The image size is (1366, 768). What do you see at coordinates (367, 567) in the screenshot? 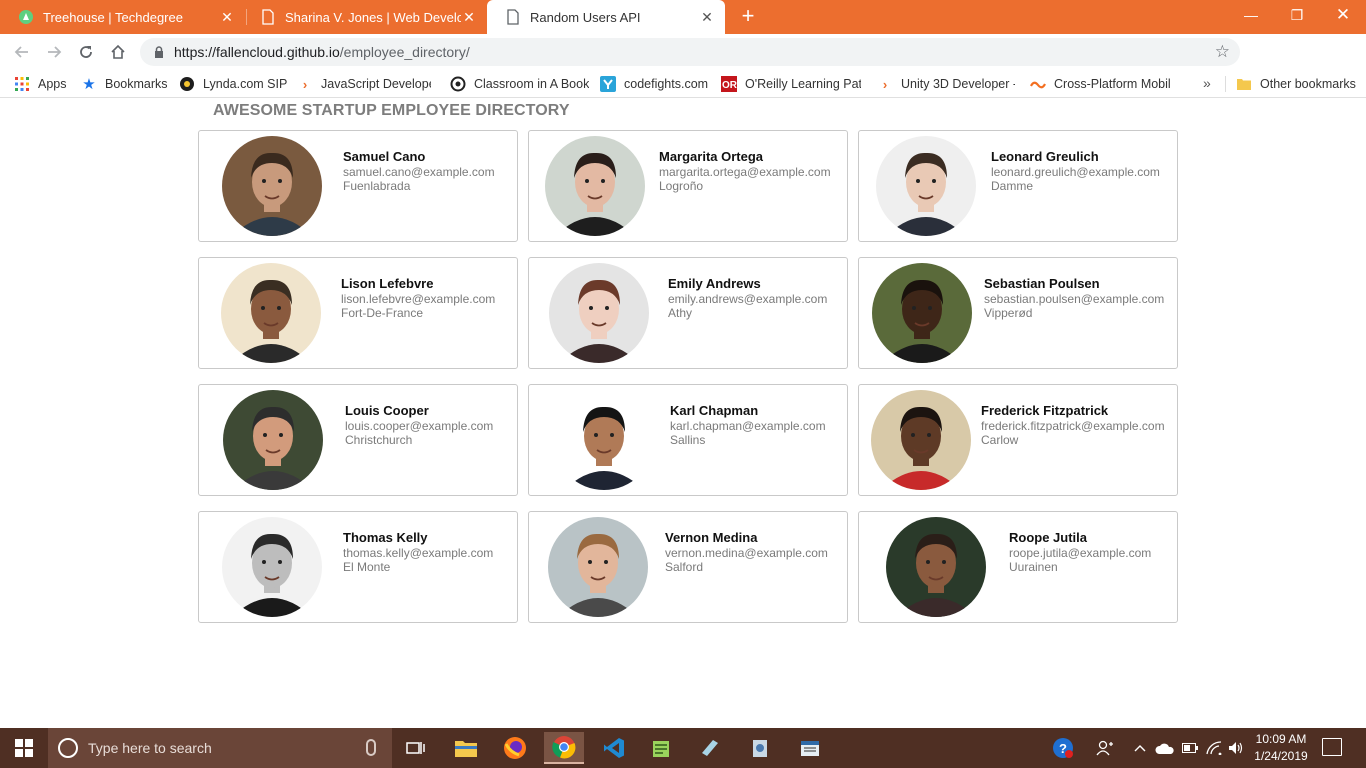
I see `employee-city: El Monte` at bounding box center [367, 567].